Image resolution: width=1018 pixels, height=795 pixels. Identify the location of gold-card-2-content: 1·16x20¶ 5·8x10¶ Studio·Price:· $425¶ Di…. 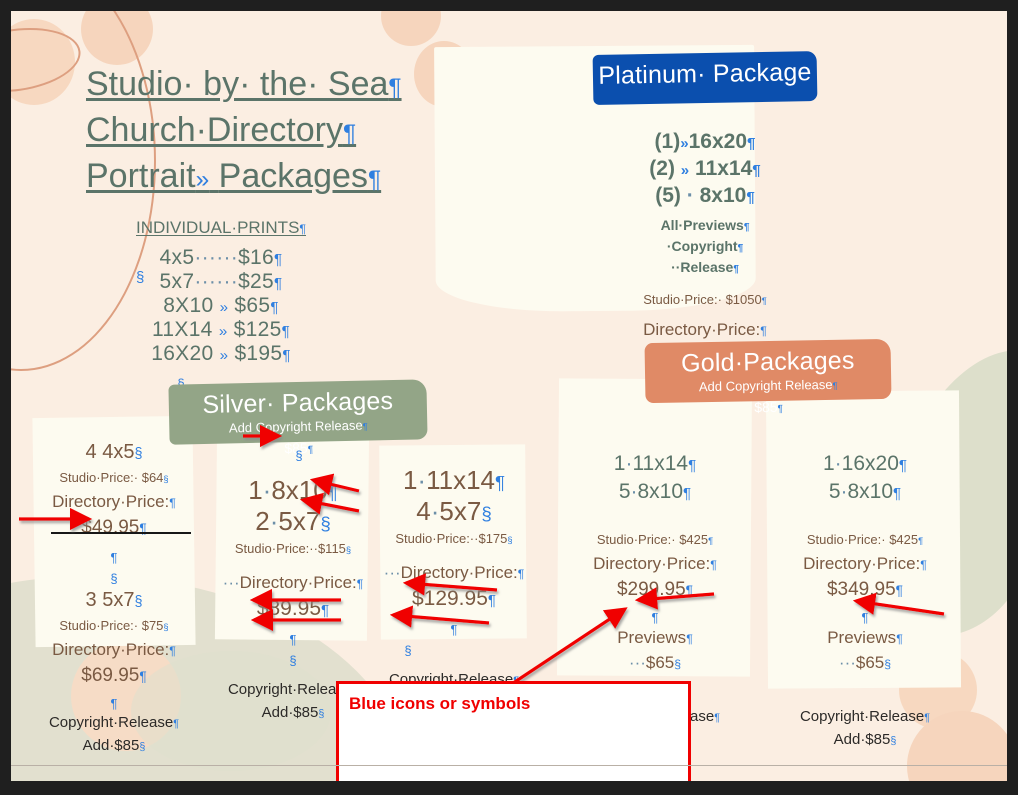
(865, 601).